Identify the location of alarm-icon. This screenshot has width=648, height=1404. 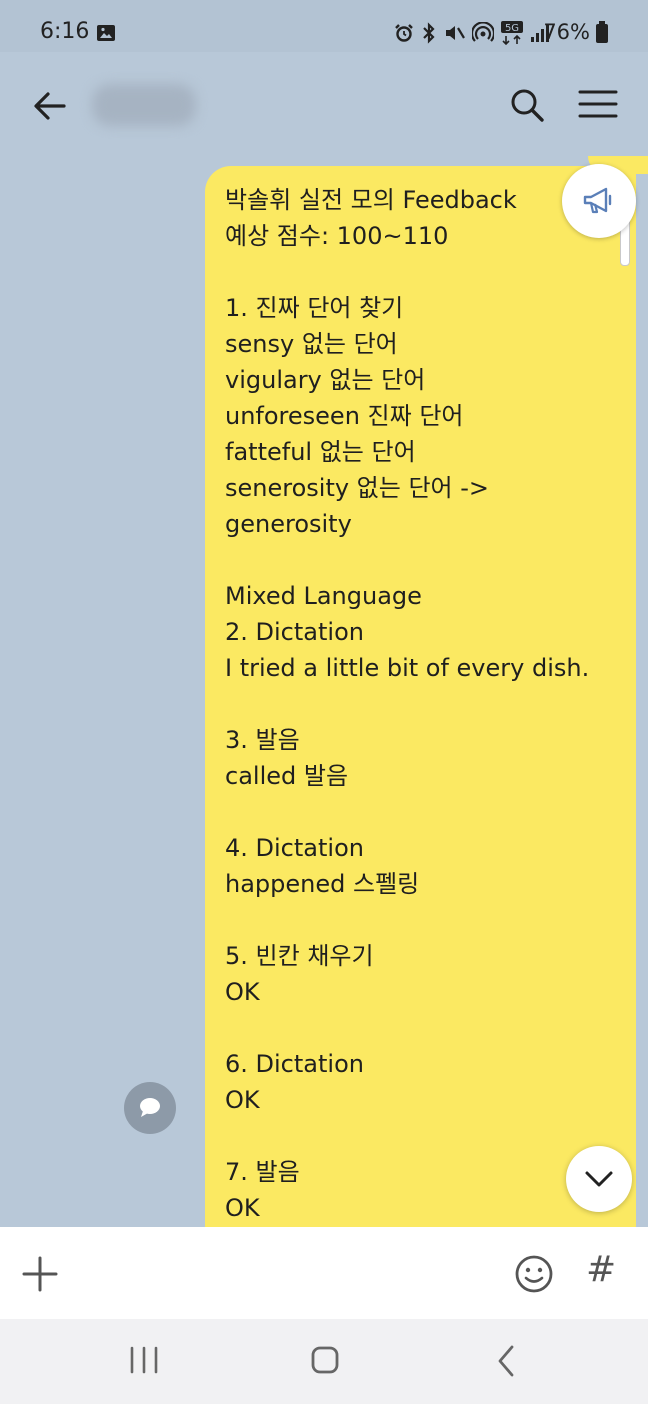
(404, 33).